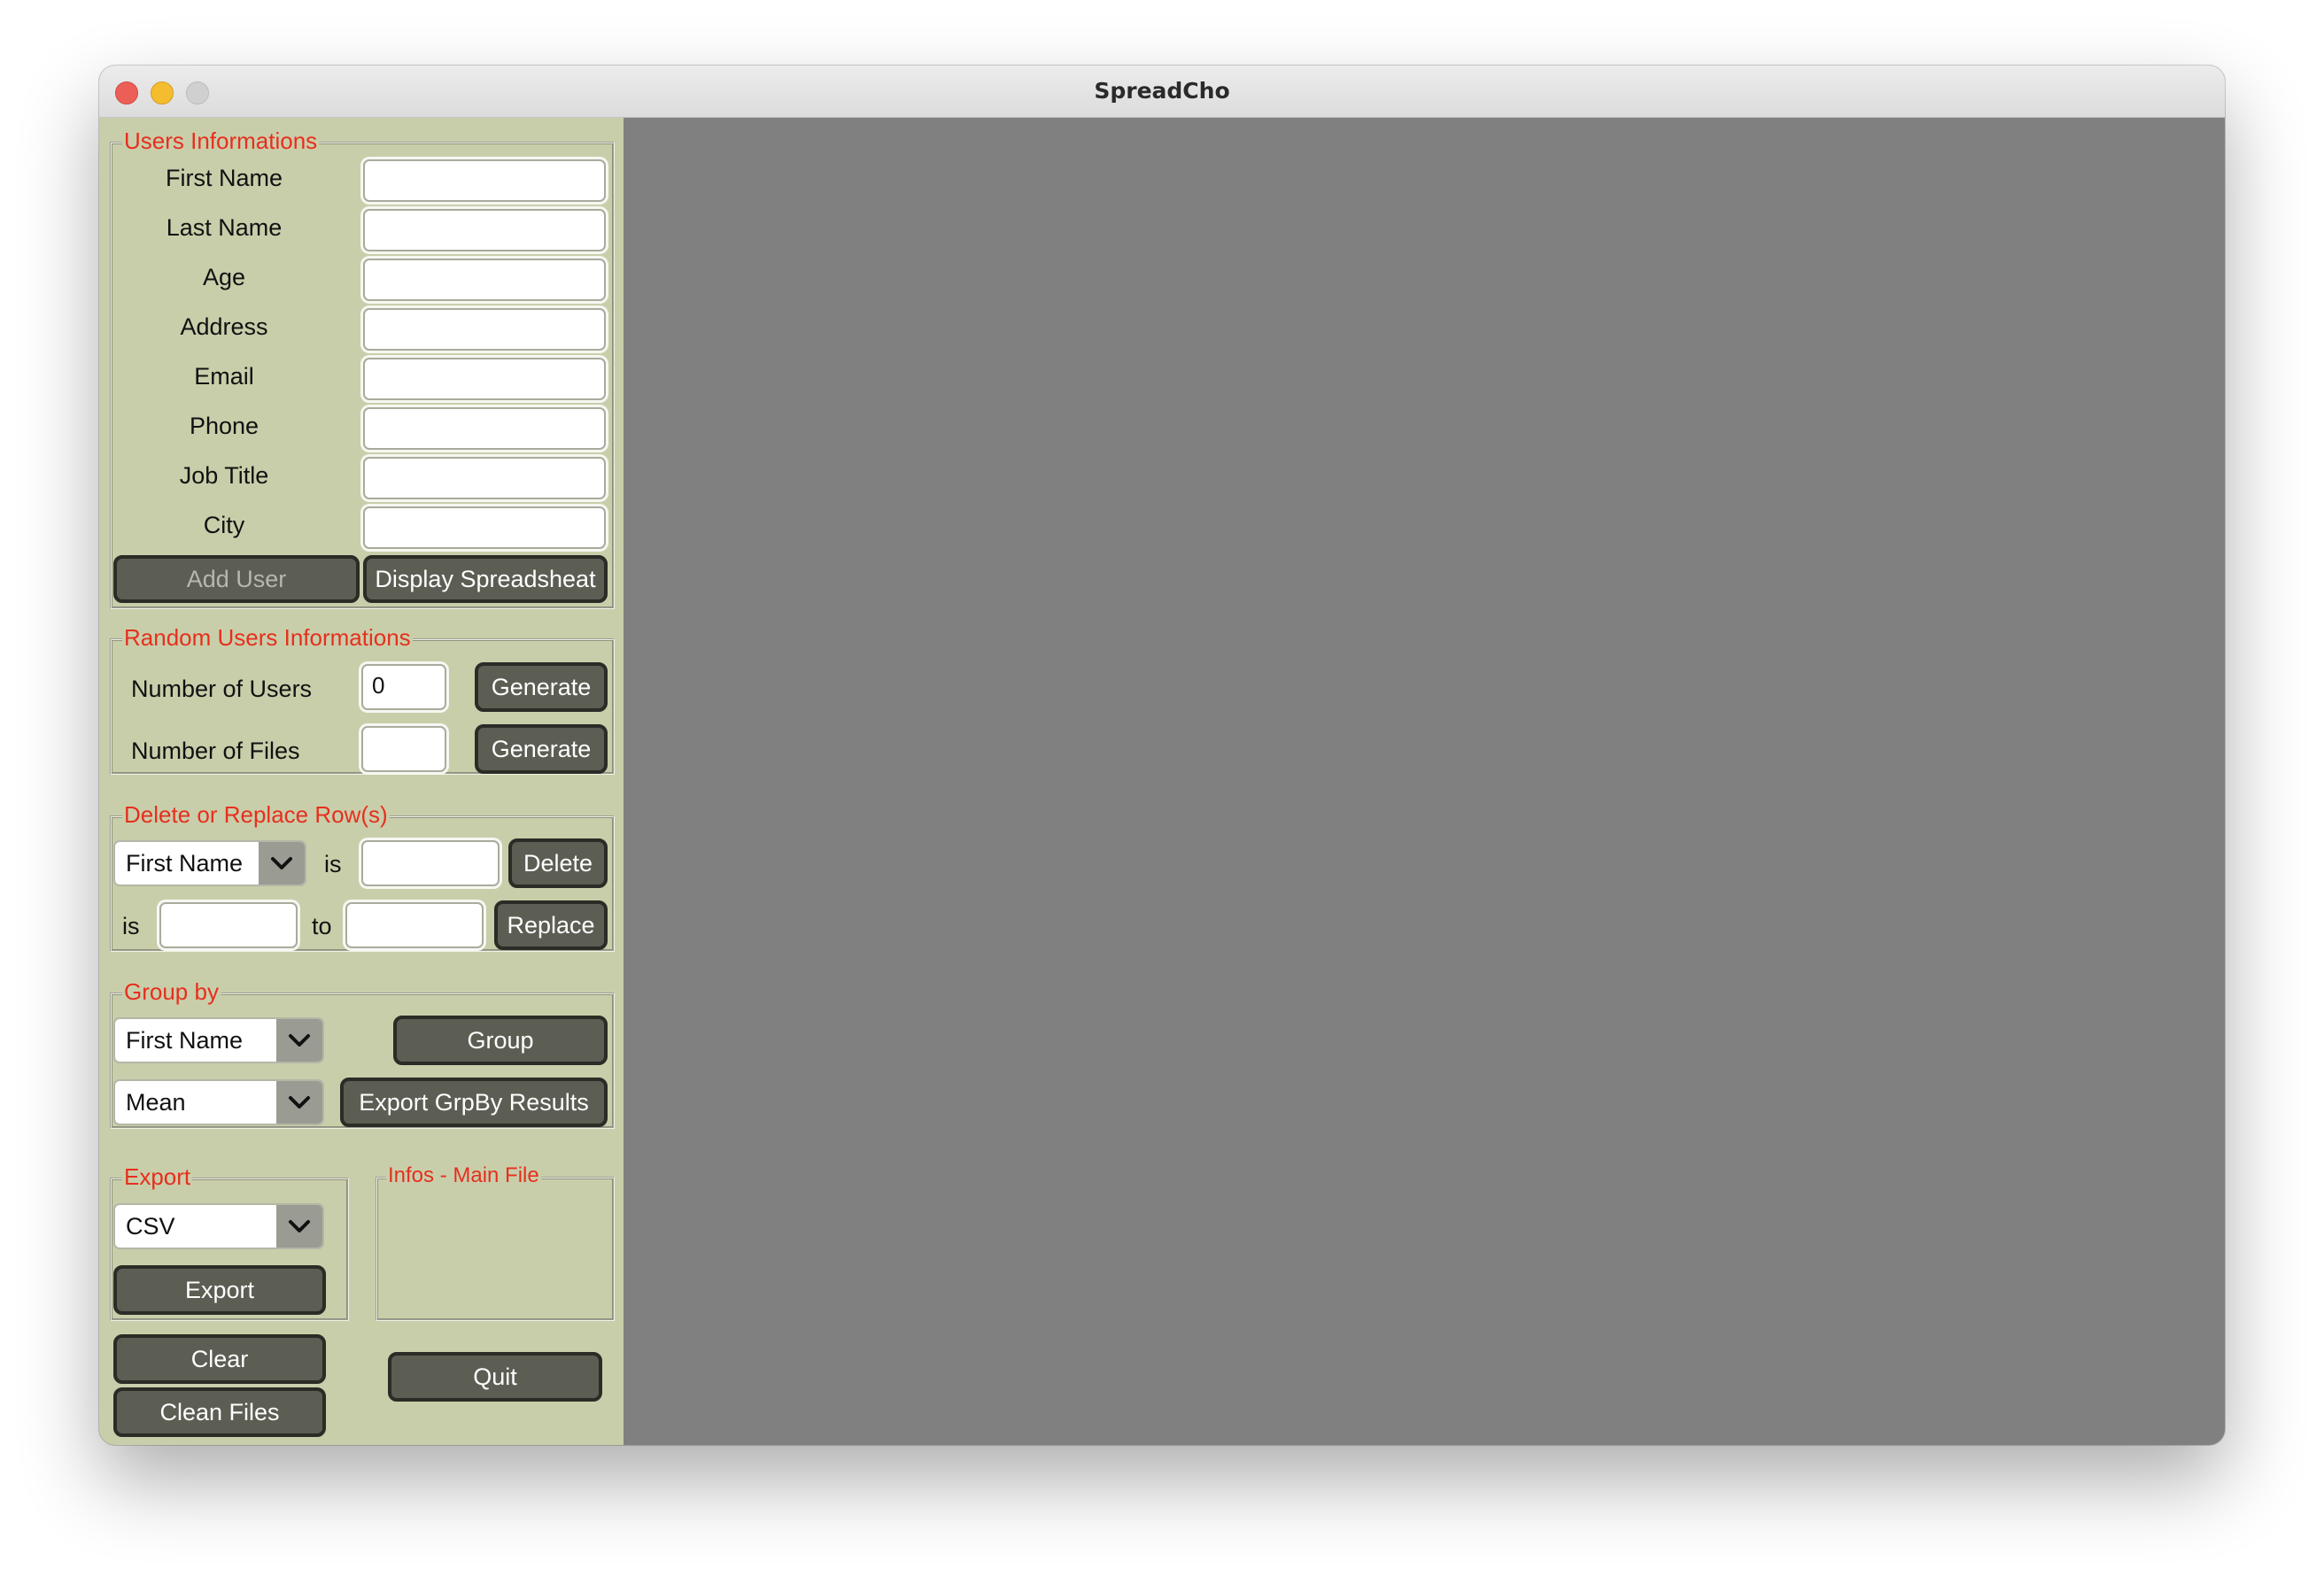  Describe the element at coordinates (157, 1176) in the screenshot. I see `export-legend: Export` at that location.